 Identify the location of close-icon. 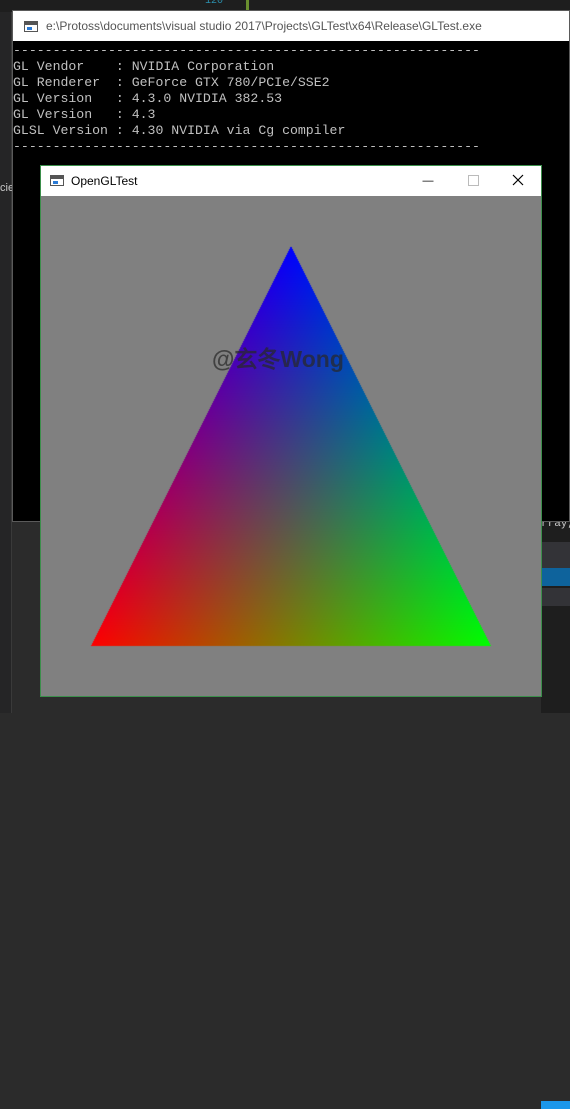
(518, 181).